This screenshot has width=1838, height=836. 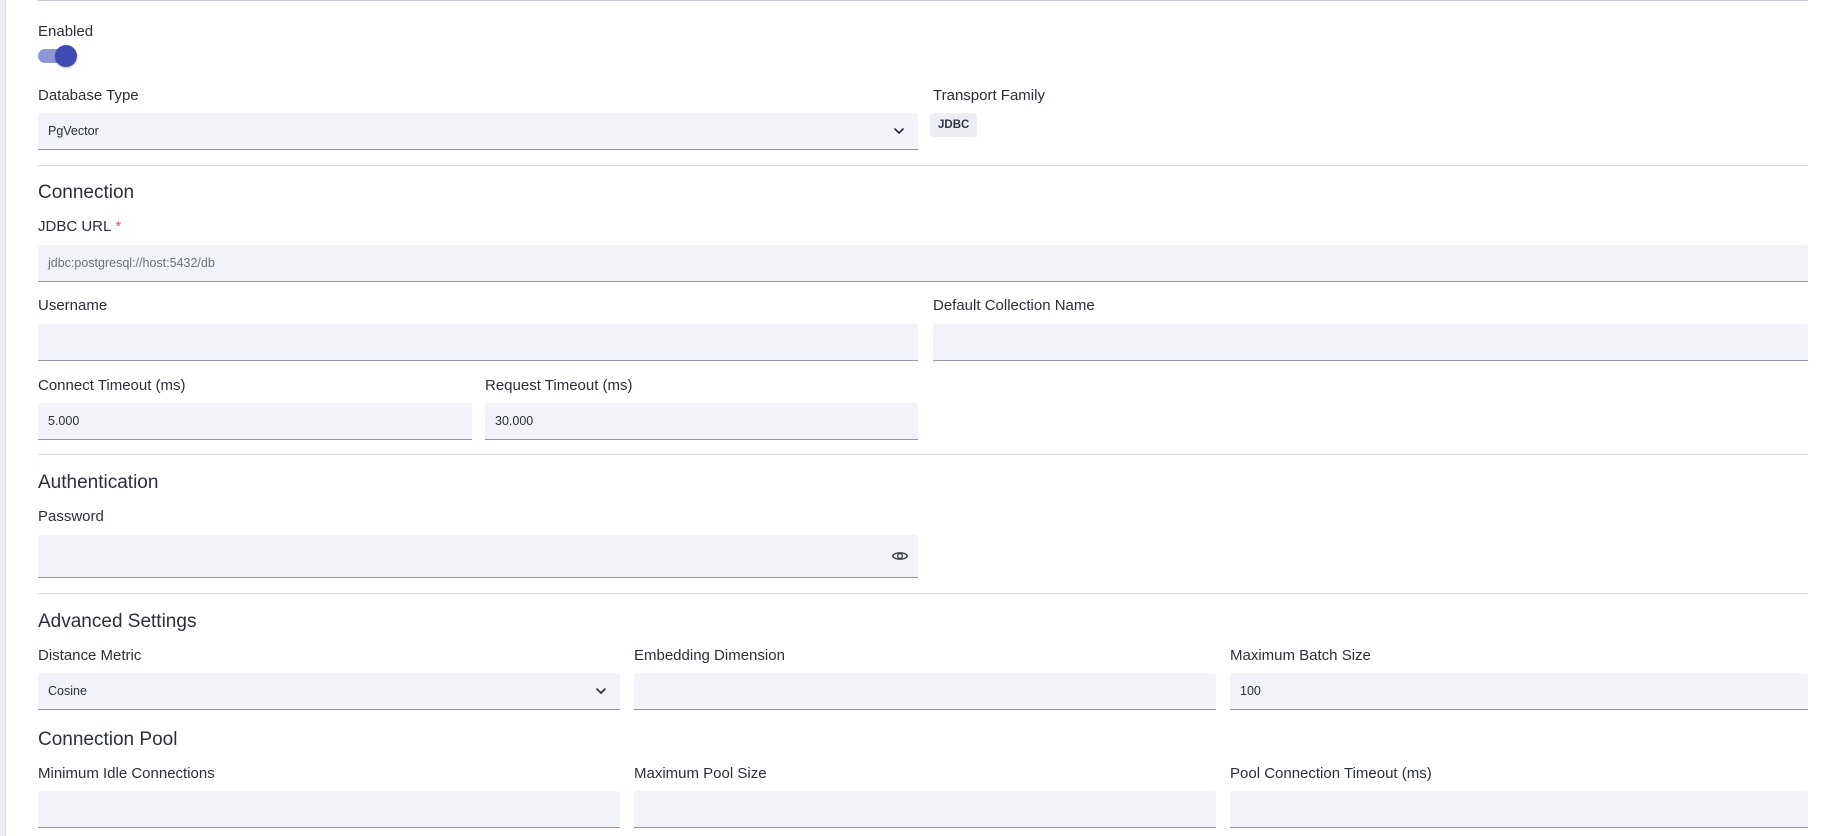 What do you see at coordinates (1250, 691) in the screenshot?
I see `max-batch-size-value: 100` at bounding box center [1250, 691].